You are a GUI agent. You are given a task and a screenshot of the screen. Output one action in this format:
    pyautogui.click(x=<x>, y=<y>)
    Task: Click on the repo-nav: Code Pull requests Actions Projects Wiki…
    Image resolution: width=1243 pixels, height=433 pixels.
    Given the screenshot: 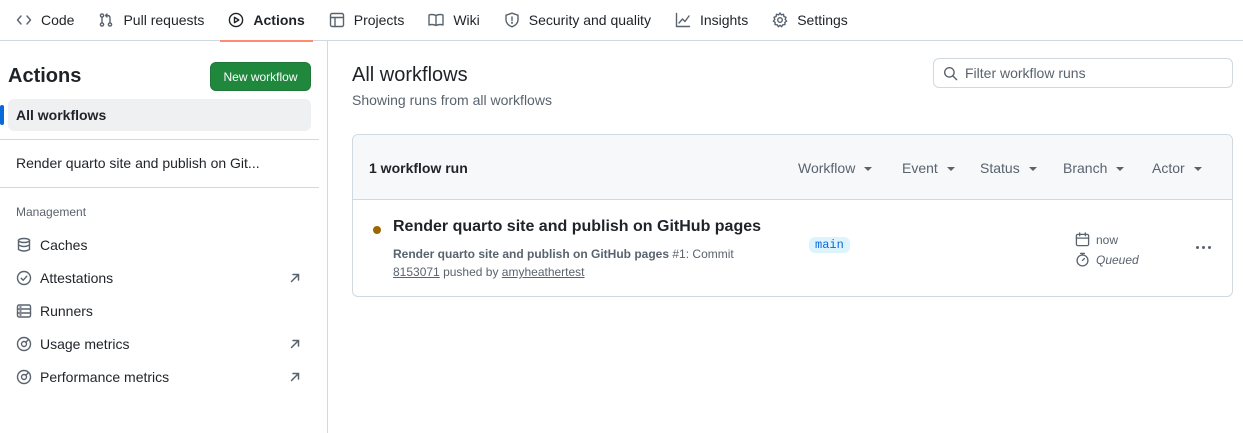 What is the action you would take?
    pyautogui.click(x=621, y=21)
    